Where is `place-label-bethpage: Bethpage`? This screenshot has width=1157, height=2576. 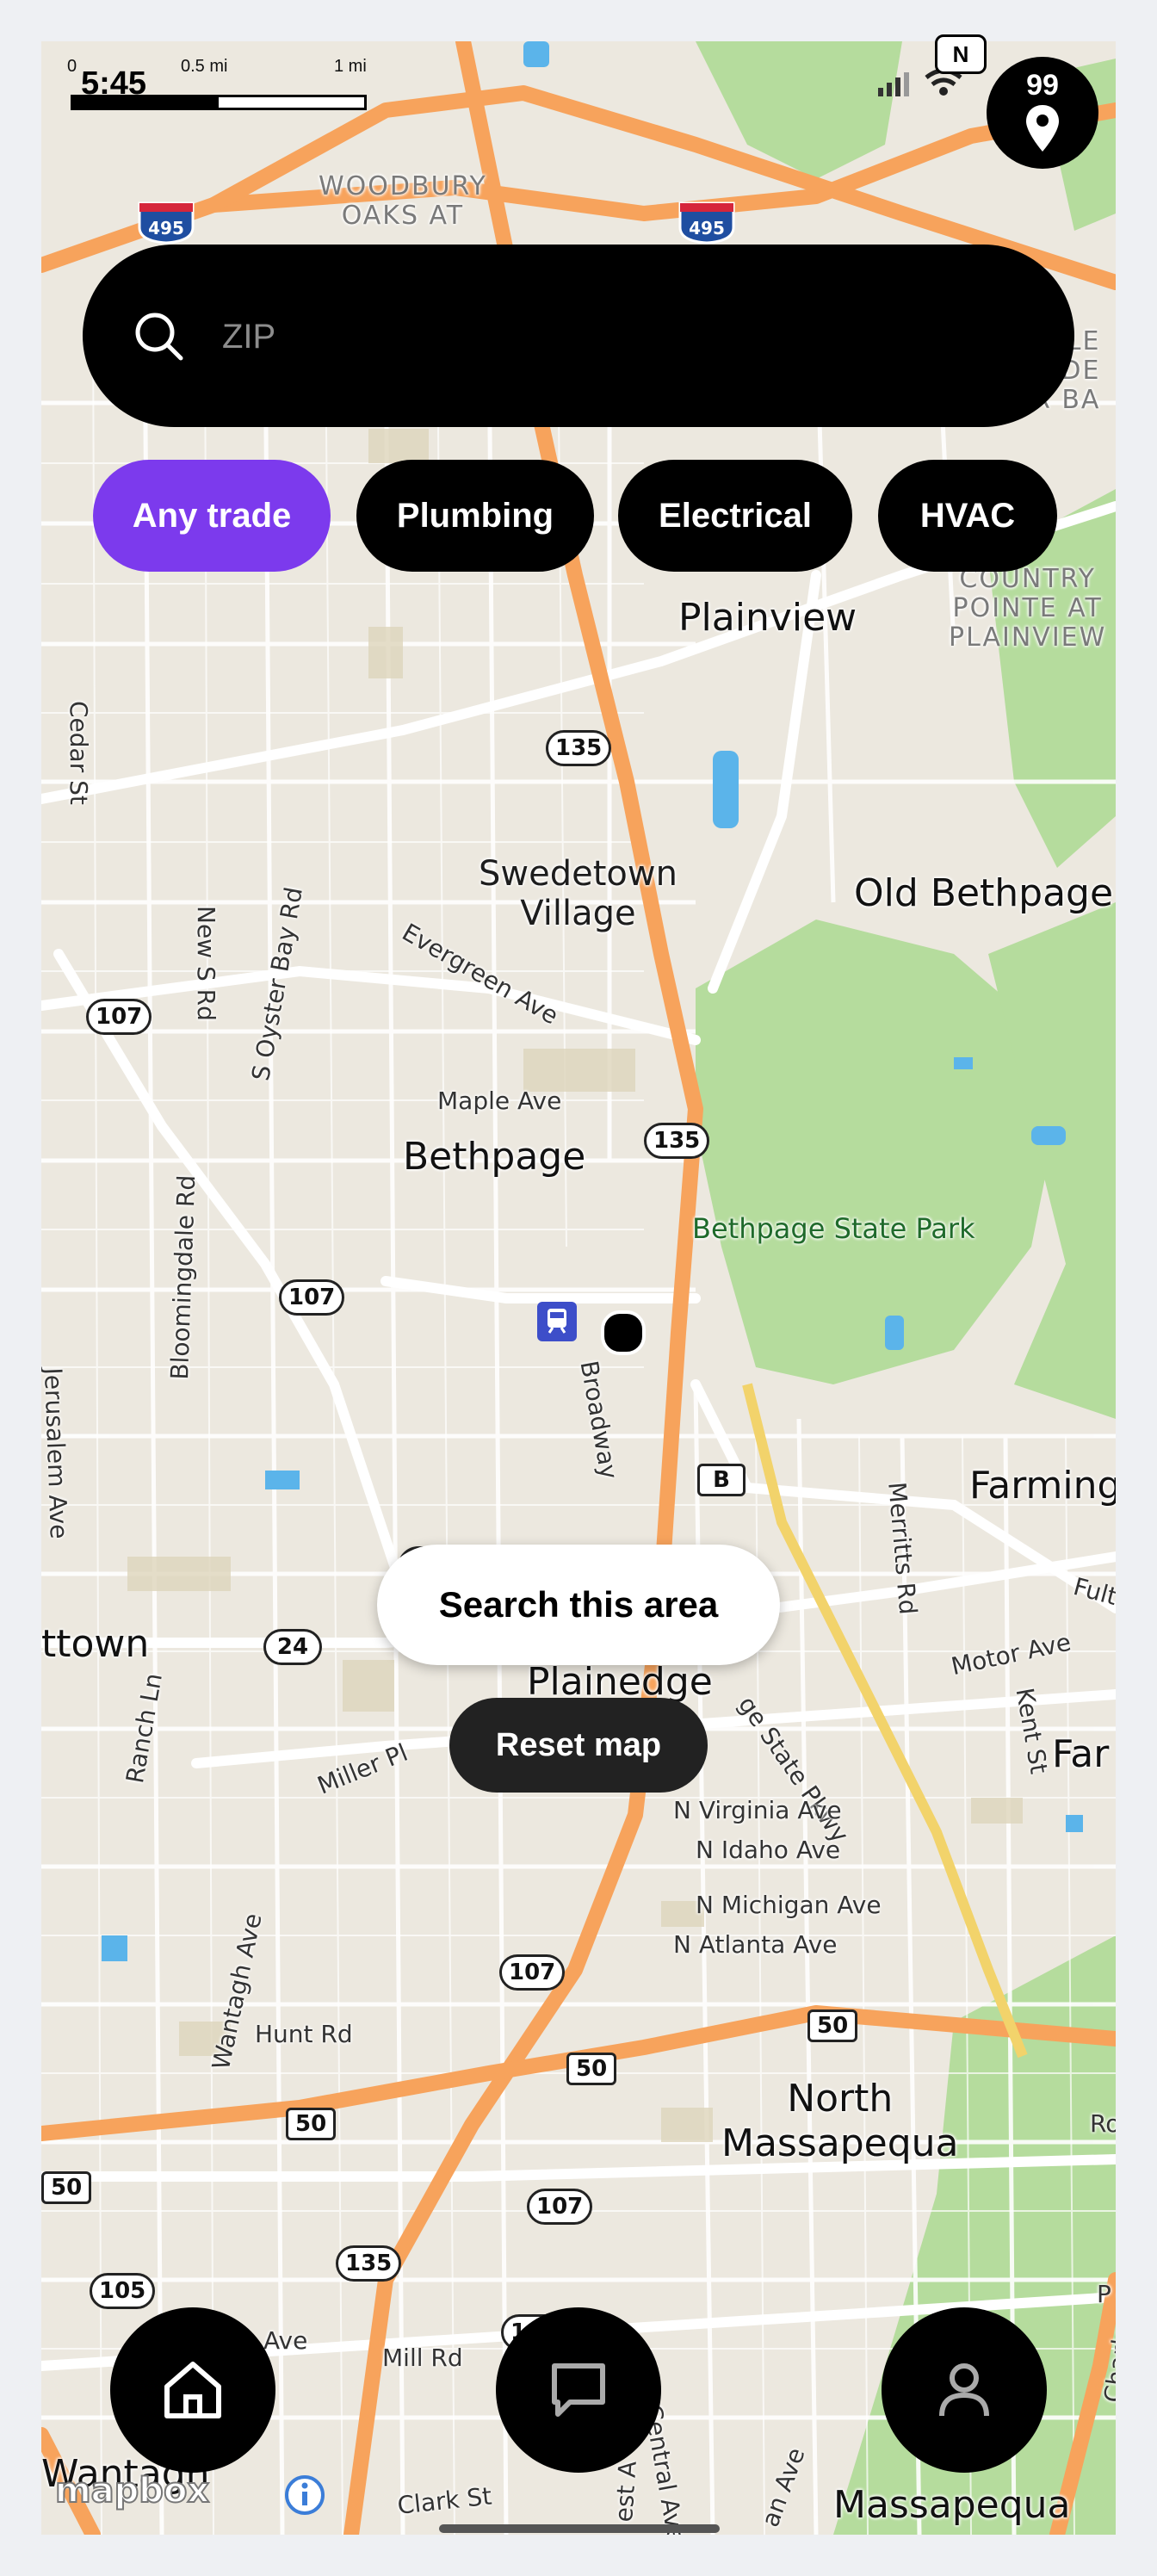 place-label-bethpage: Bethpage is located at coordinates (494, 1157).